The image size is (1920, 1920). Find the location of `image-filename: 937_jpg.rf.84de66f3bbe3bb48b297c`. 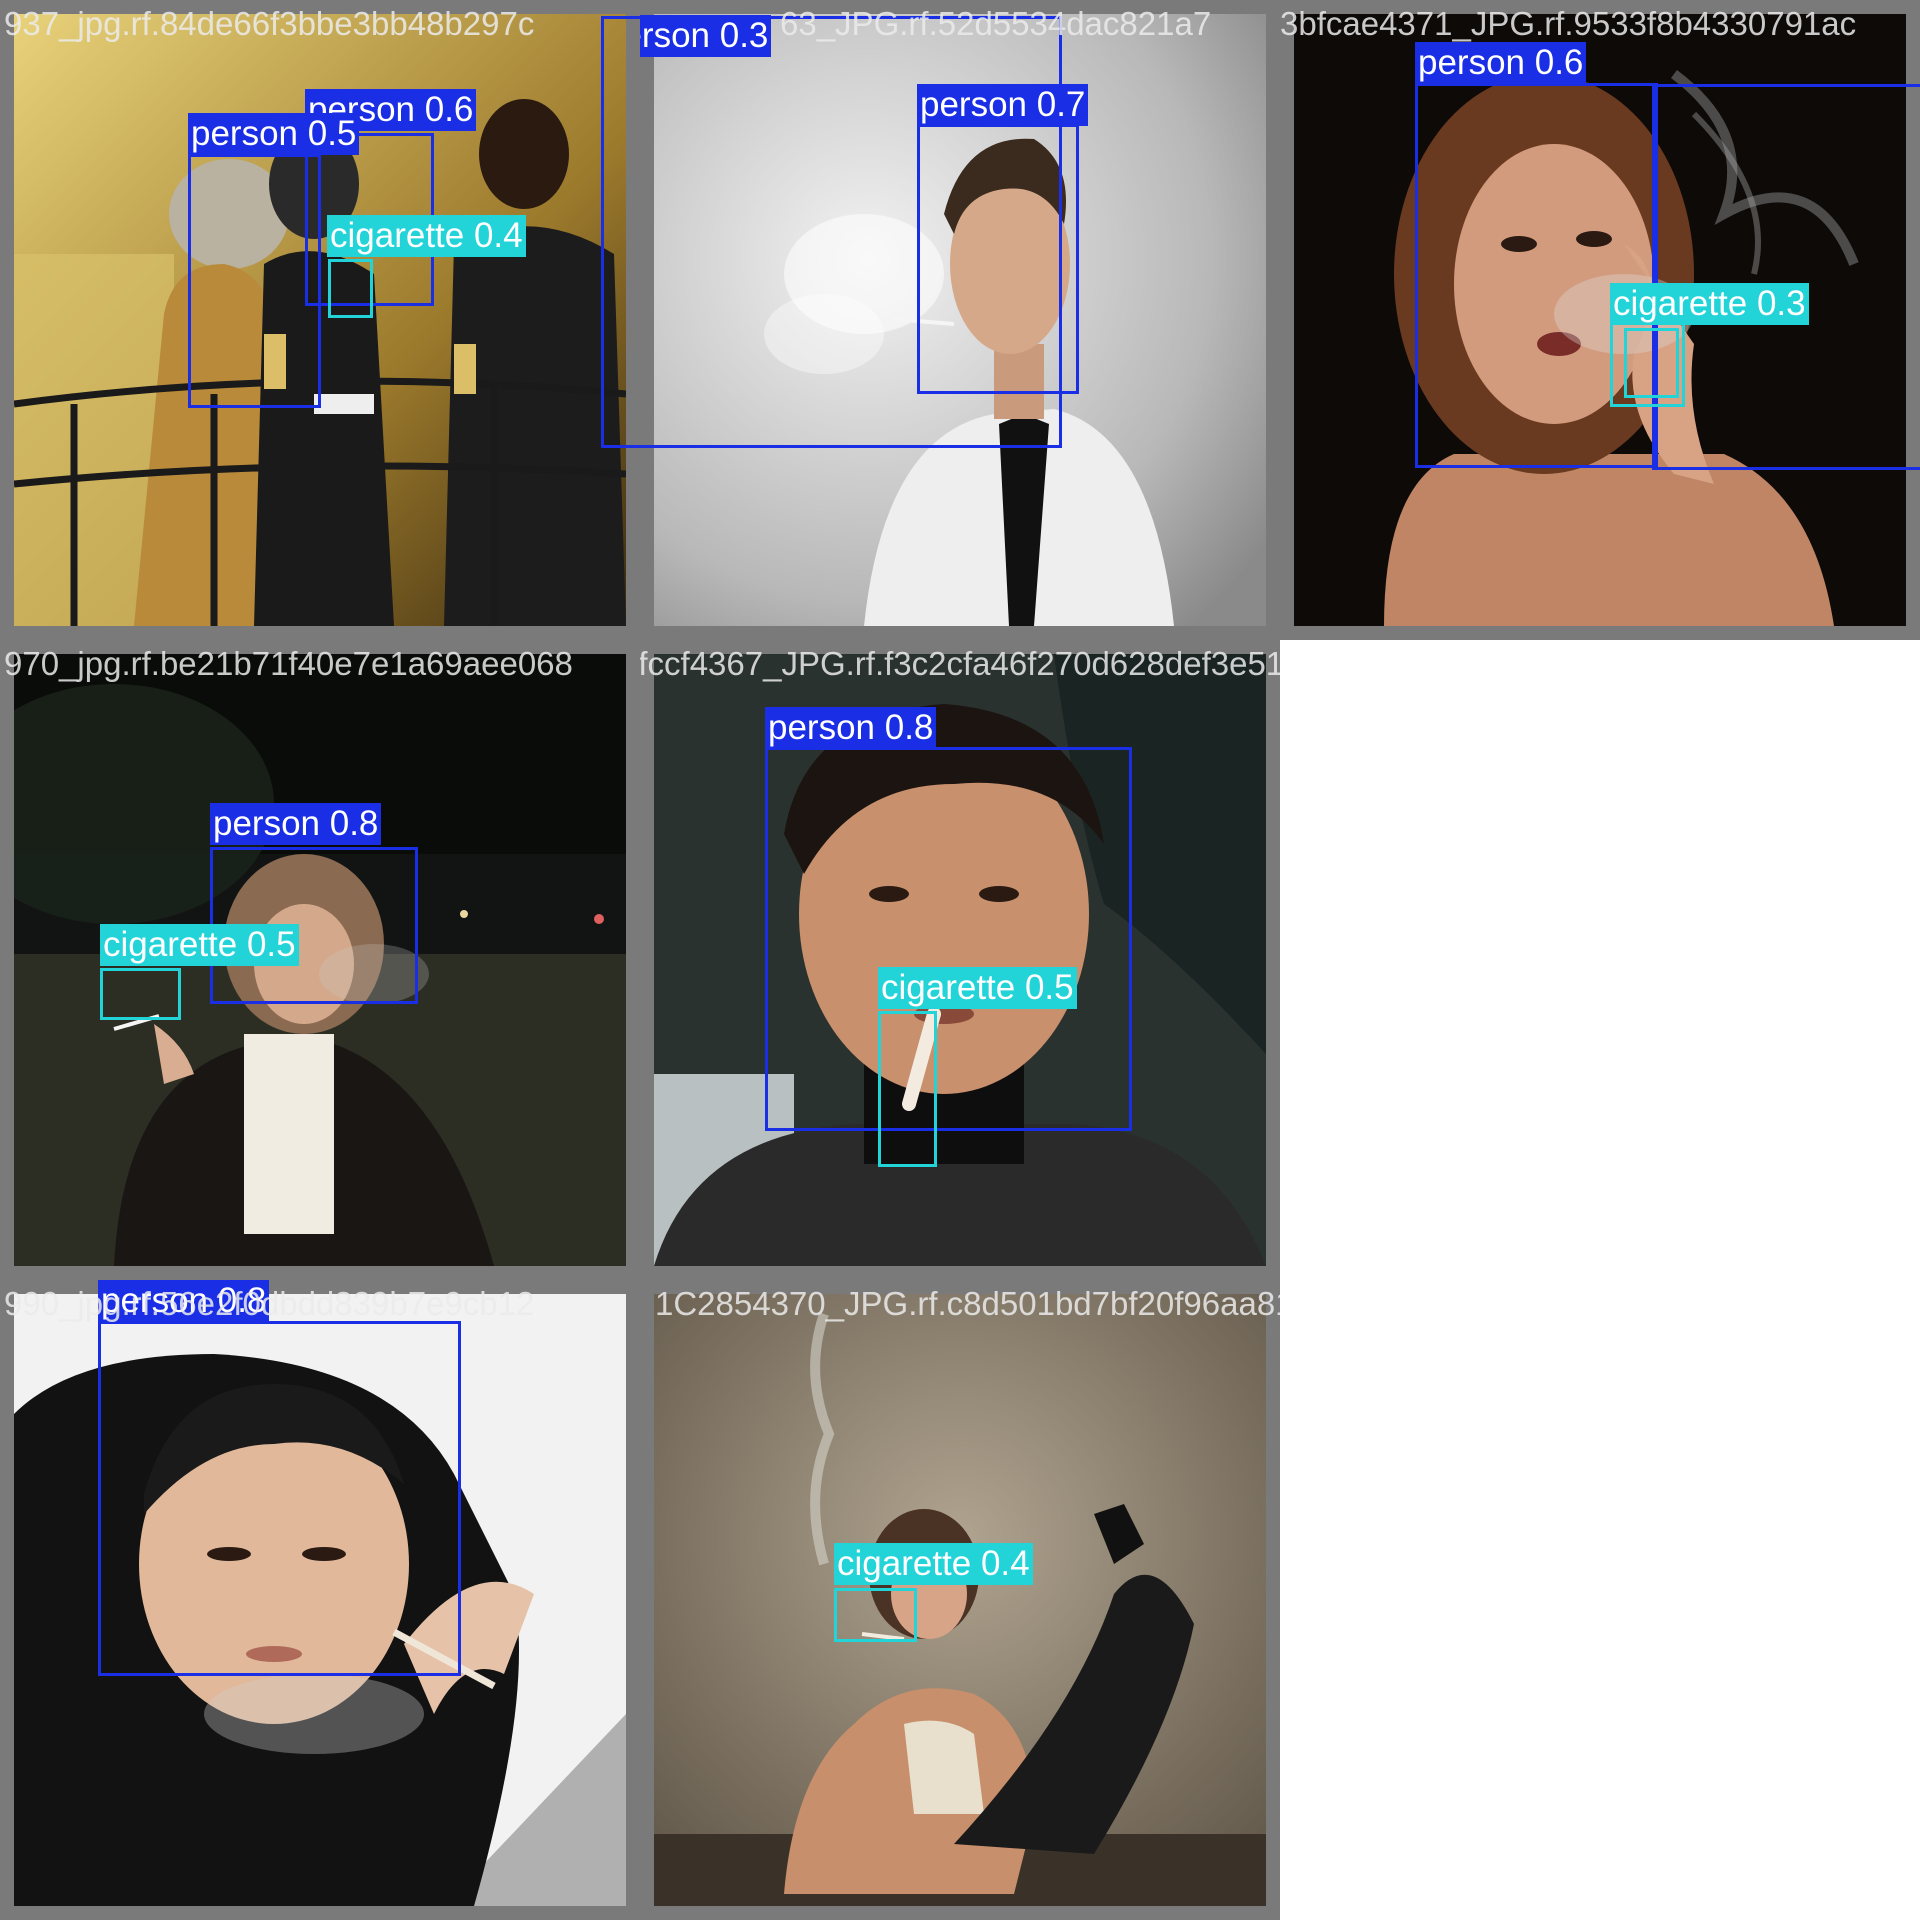

image-filename: 937_jpg.rf.84de66f3bbe3bb48b297c is located at coordinates (269, 23).